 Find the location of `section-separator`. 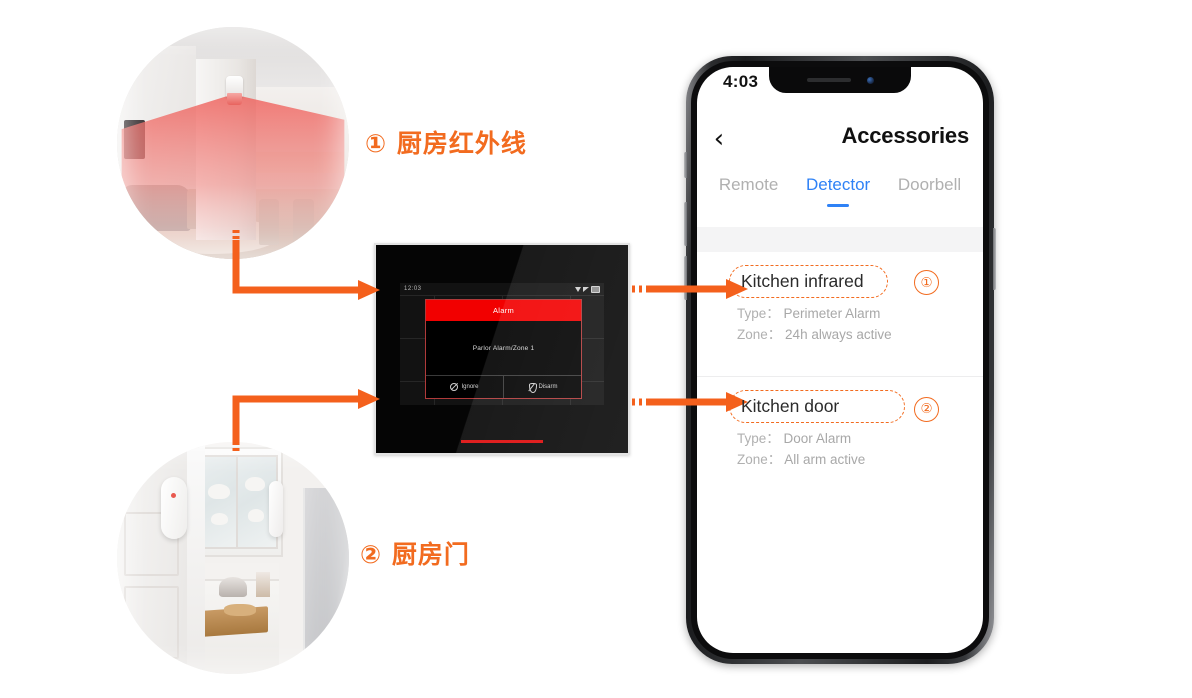

section-separator is located at coordinates (840, 239).